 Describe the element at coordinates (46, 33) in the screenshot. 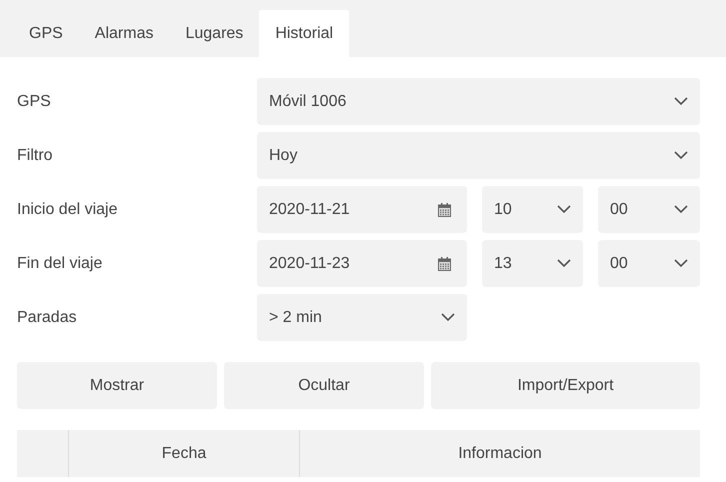

I see `tab: GPS` at that location.